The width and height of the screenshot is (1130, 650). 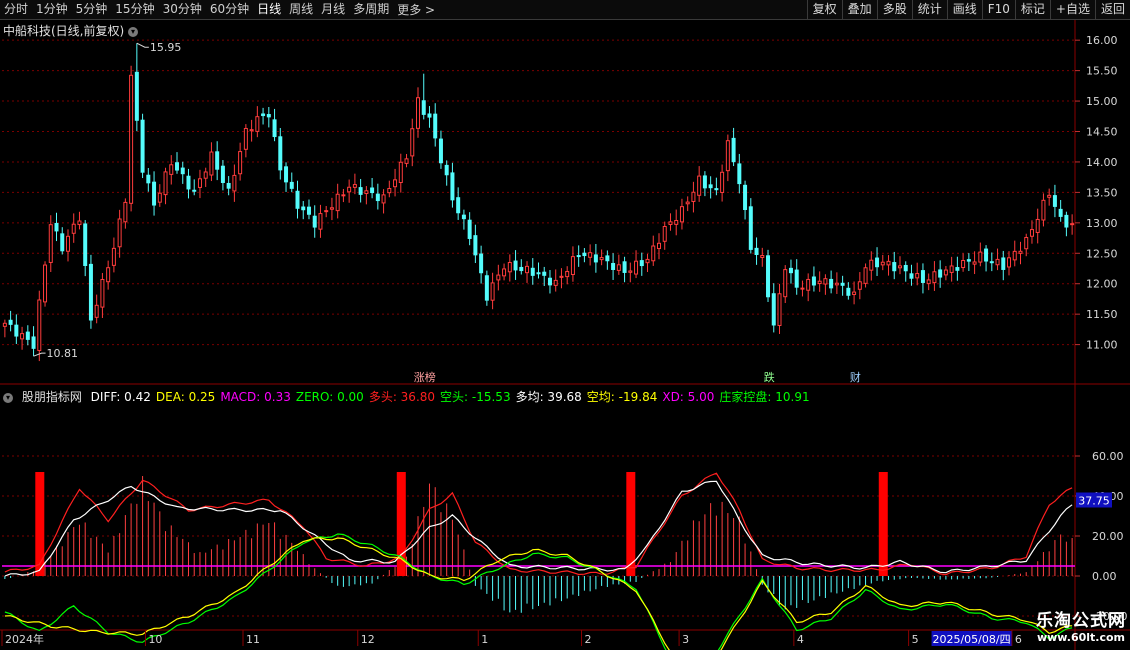 I want to click on x-axis-label: 2, so click(x=588, y=639).